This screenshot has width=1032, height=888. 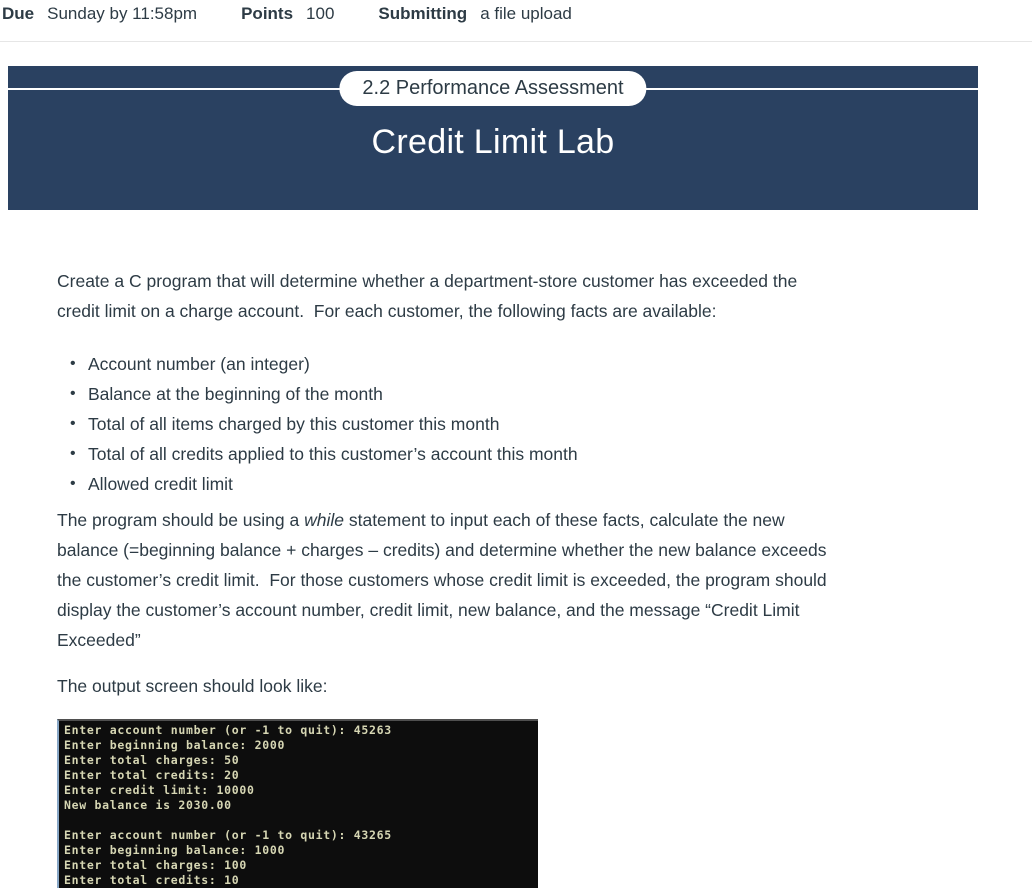 I want to click on points-detail: Points 100, so click(x=287, y=14).